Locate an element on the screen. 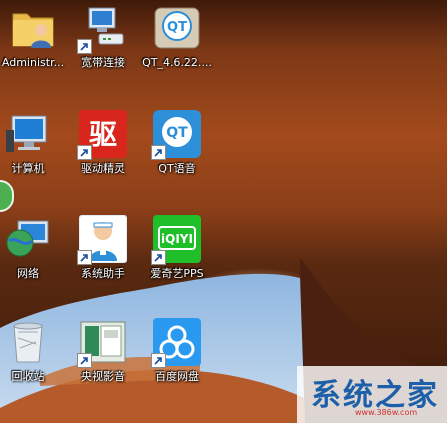 This screenshot has width=447, height=423. qt-installer-glyph: QT is located at coordinates (177, 27).